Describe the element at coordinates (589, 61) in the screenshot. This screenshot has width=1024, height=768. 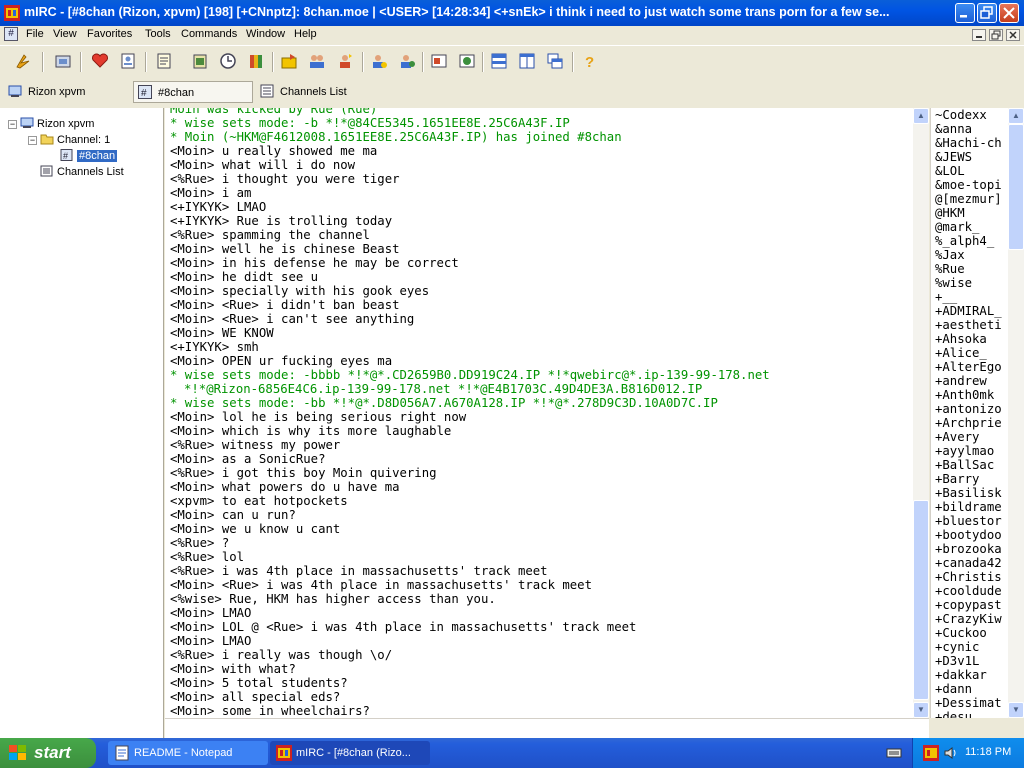
I see `help-button: ?` at that location.